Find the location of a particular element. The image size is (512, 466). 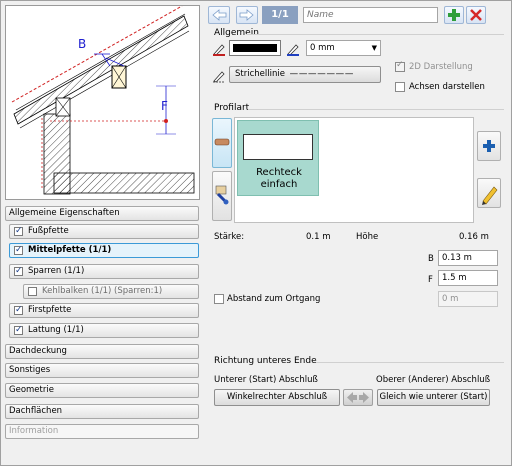

edit-profile-button is located at coordinates (489, 193).